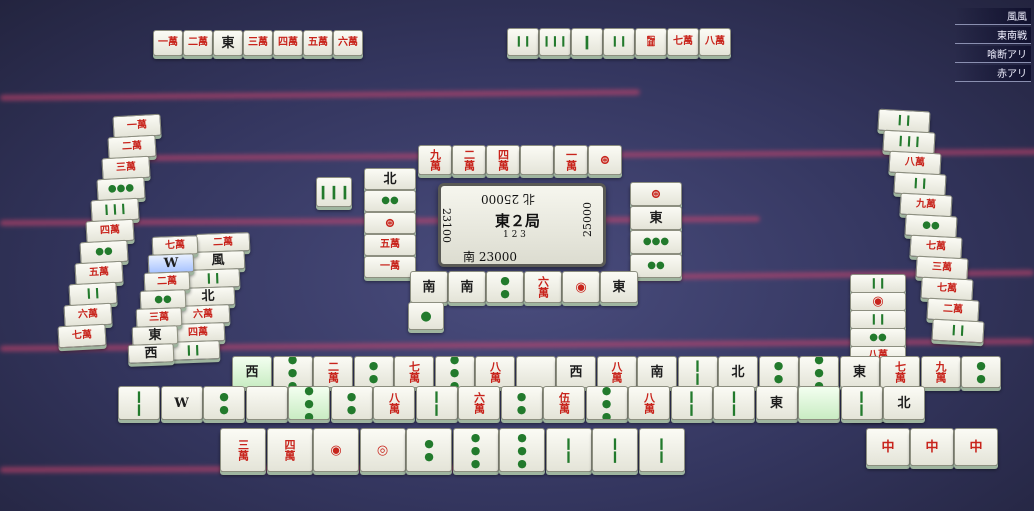  I want to click on rule-item: 東南戦, so click(993, 35).